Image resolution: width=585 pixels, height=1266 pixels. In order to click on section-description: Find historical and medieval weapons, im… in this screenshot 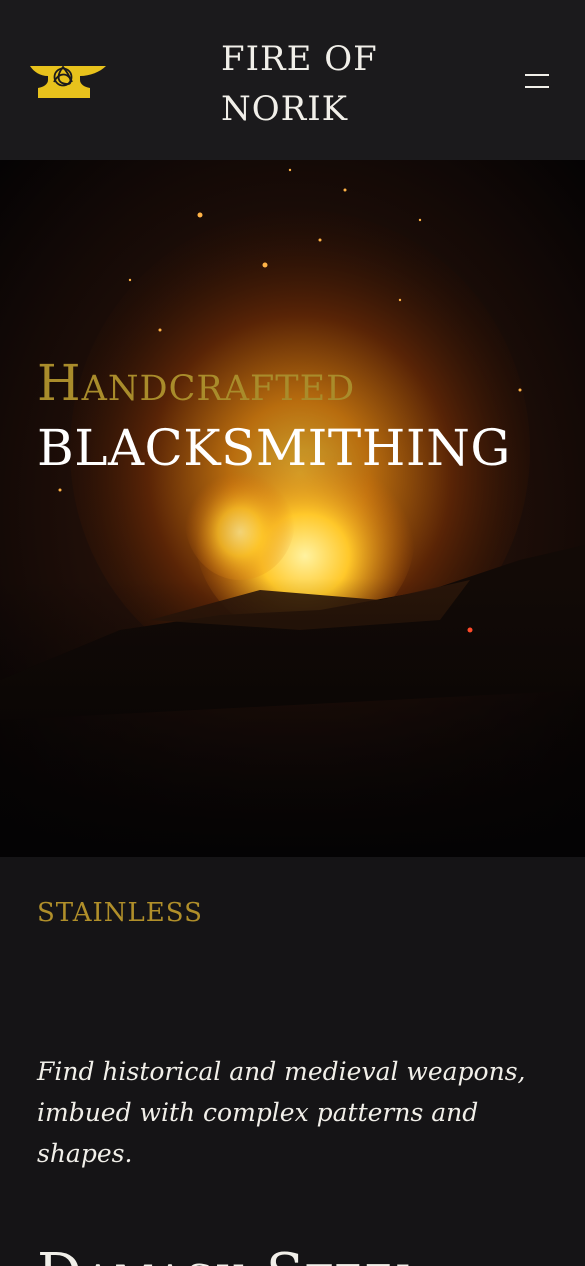, I will do `click(281, 1112)`.